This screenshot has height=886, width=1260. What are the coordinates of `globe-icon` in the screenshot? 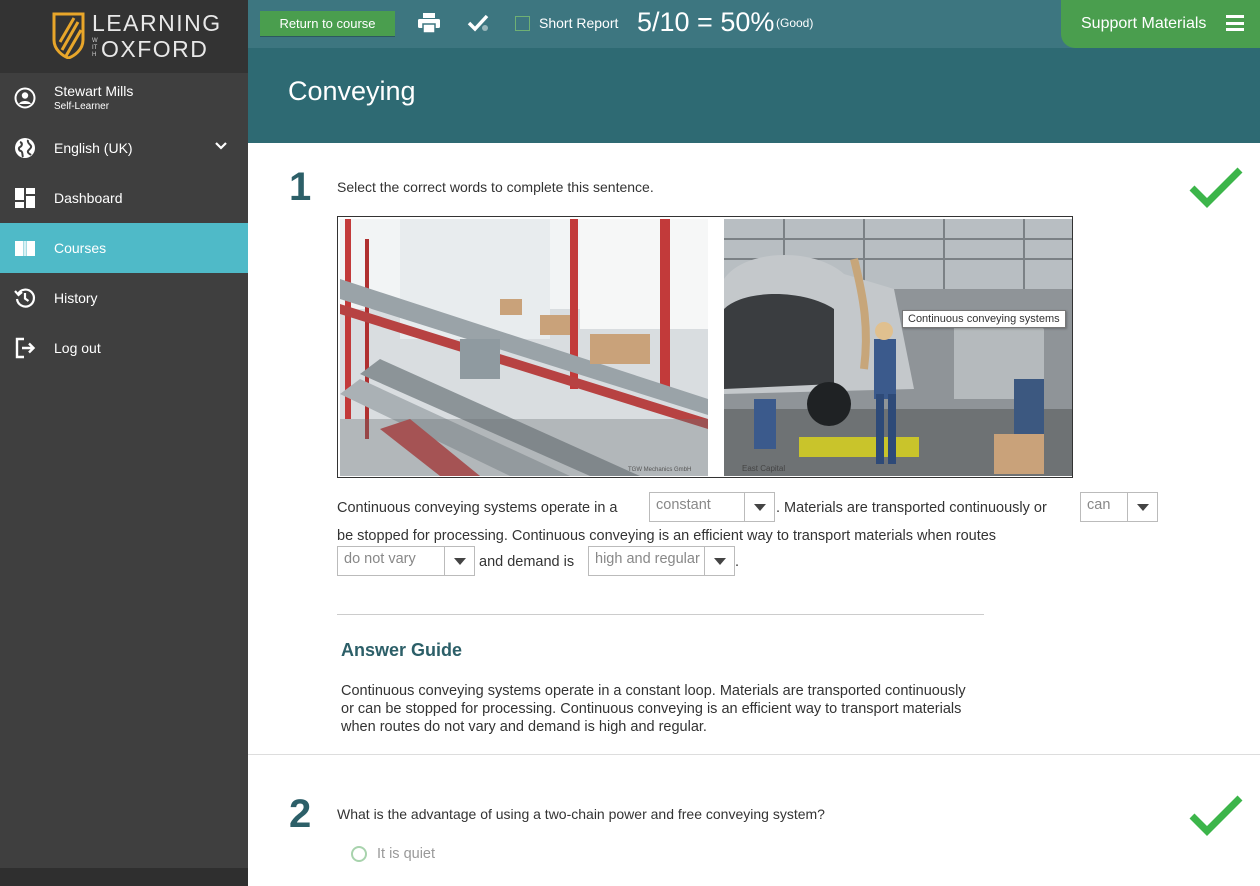 It's located at (25, 148).